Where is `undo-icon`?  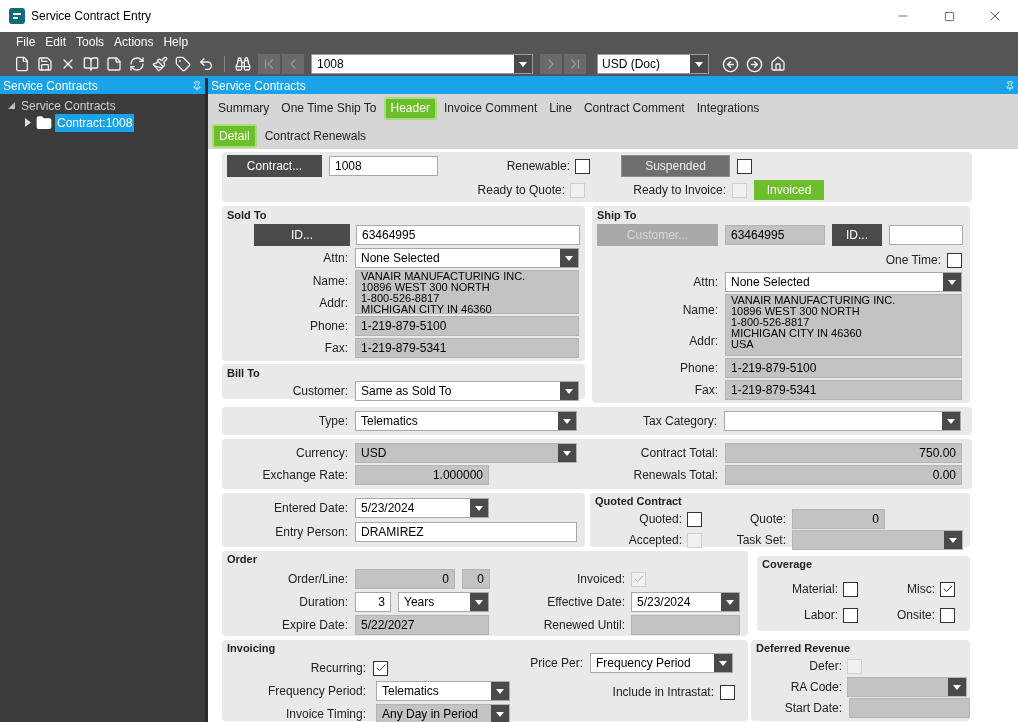 undo-icon is located at coordinates (206, 64).